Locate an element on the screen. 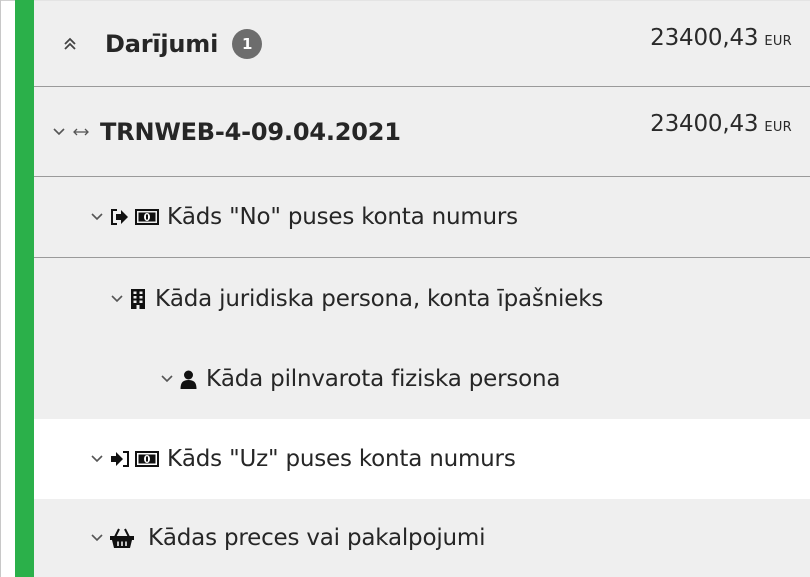 The image size is (810, 577). tree-item-to-account: Kāds "Uz" puses konta numurs is located at coordinates (422, 459).